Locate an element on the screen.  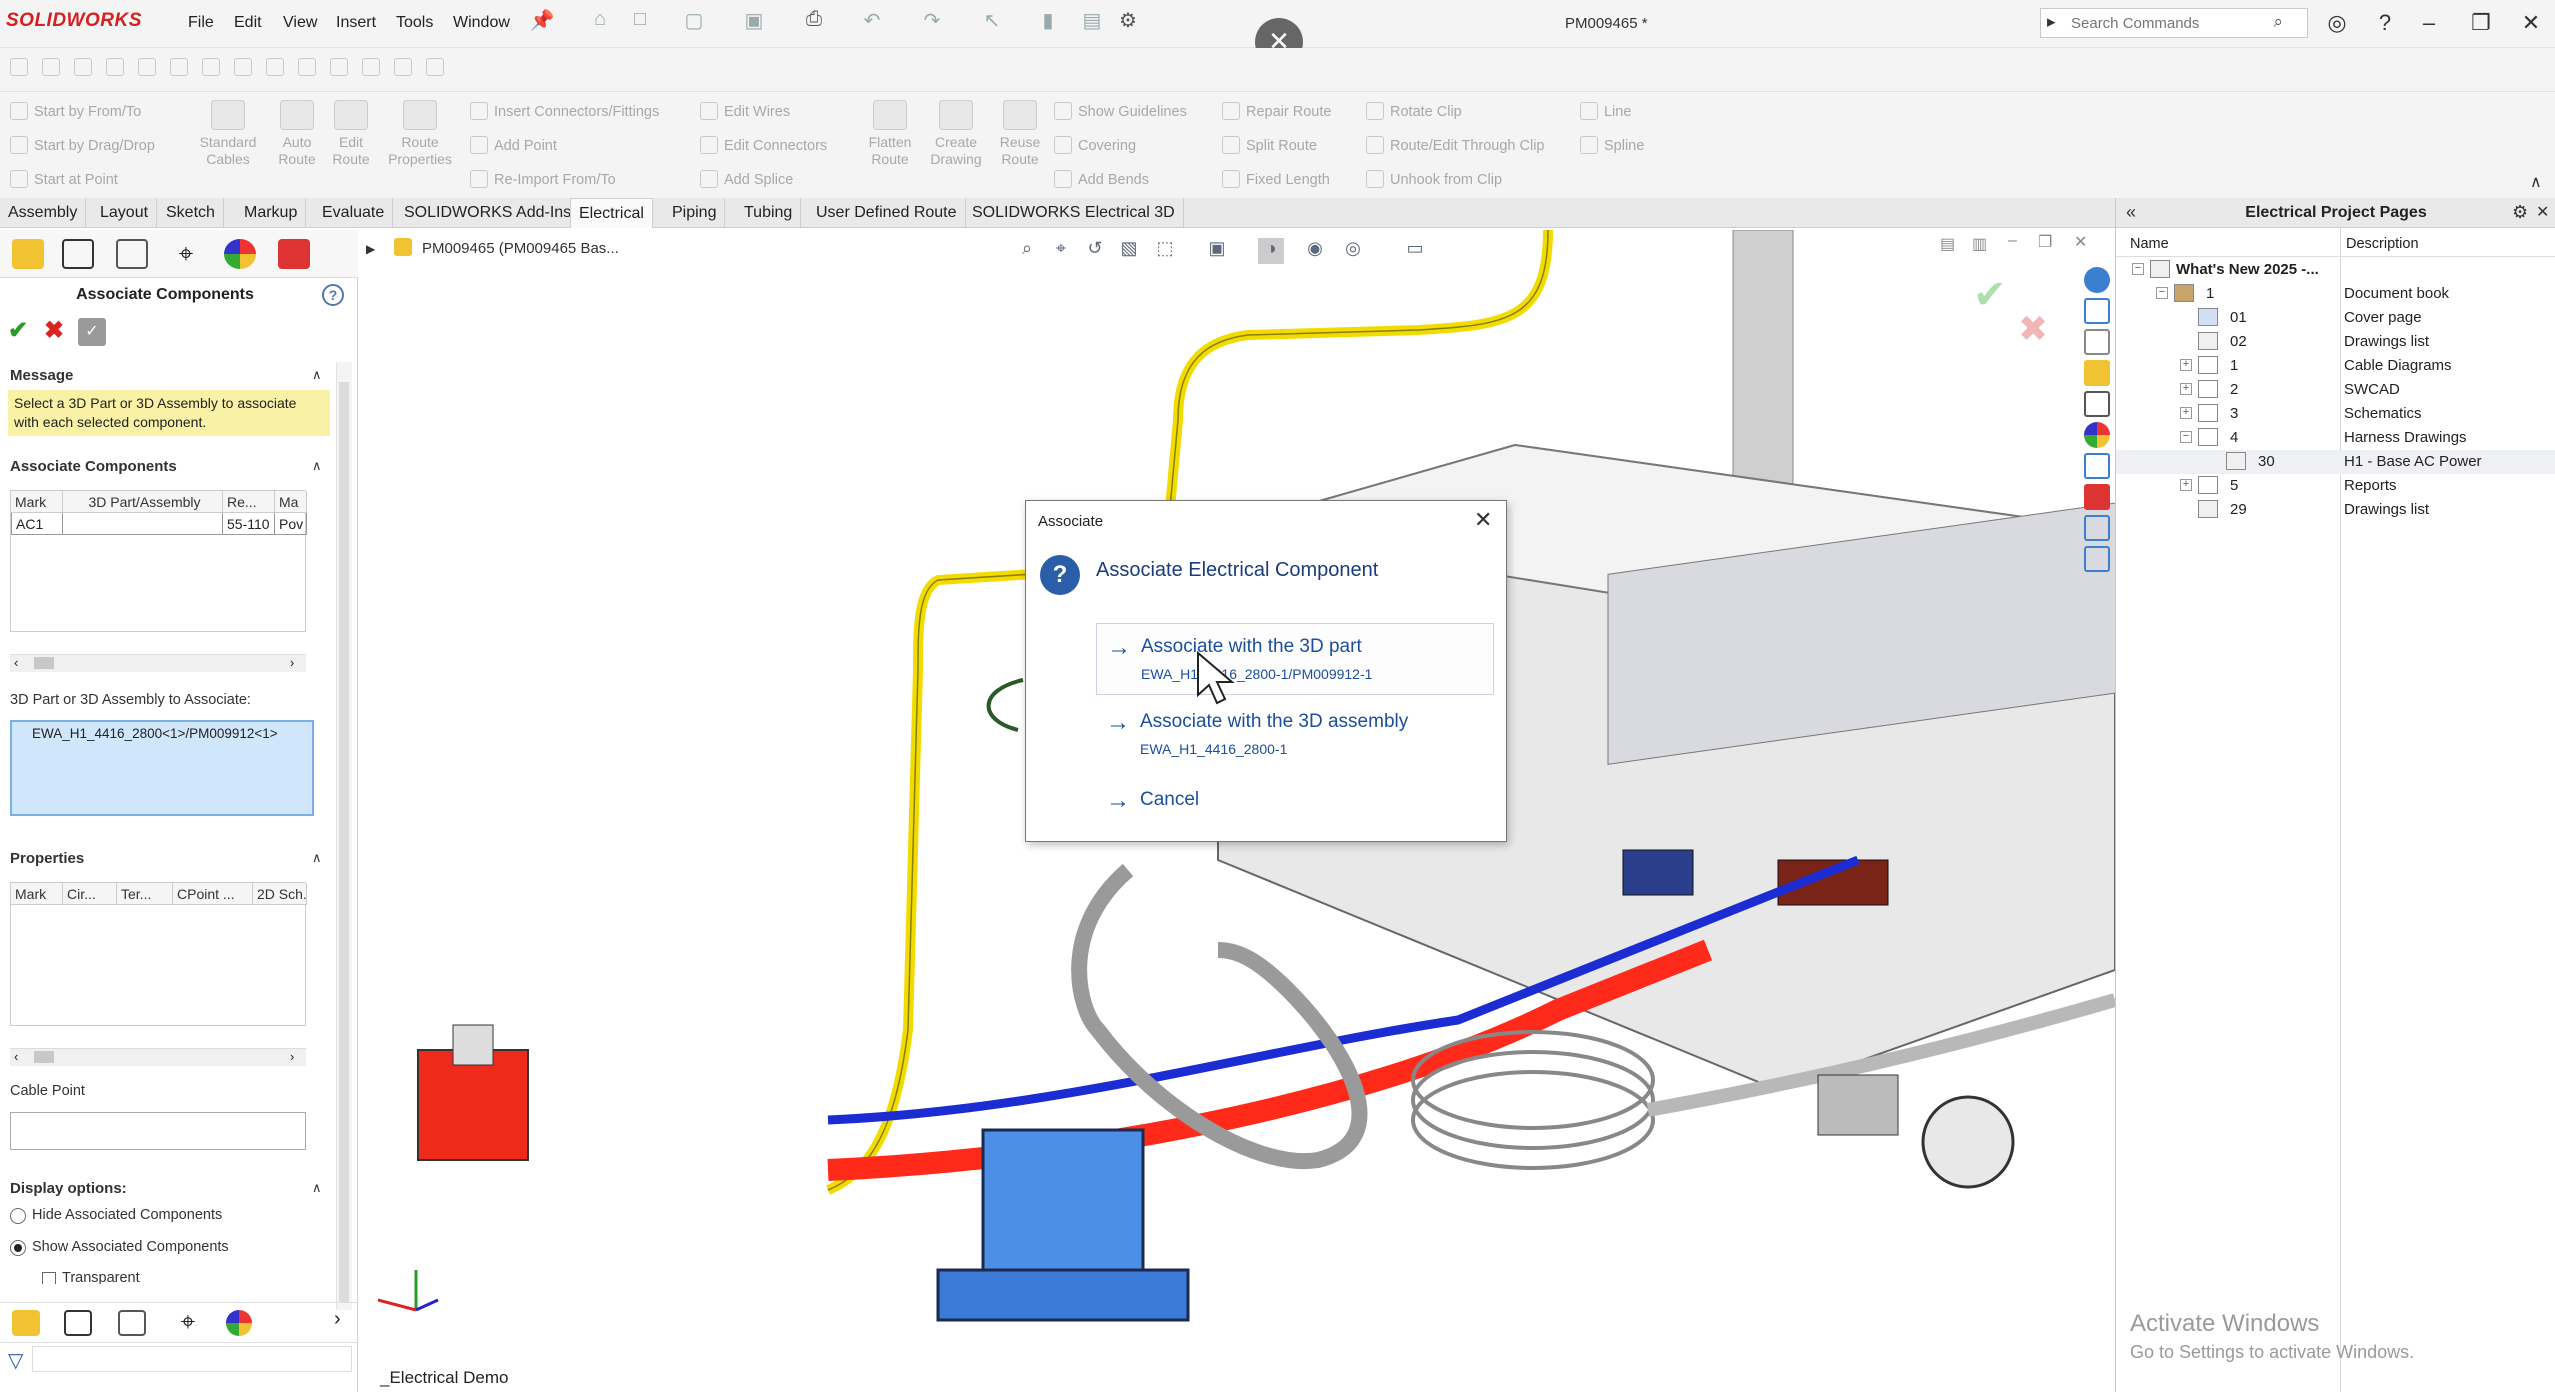
dialog-close-icon: ✕ is located at coordinates (1483, 520).